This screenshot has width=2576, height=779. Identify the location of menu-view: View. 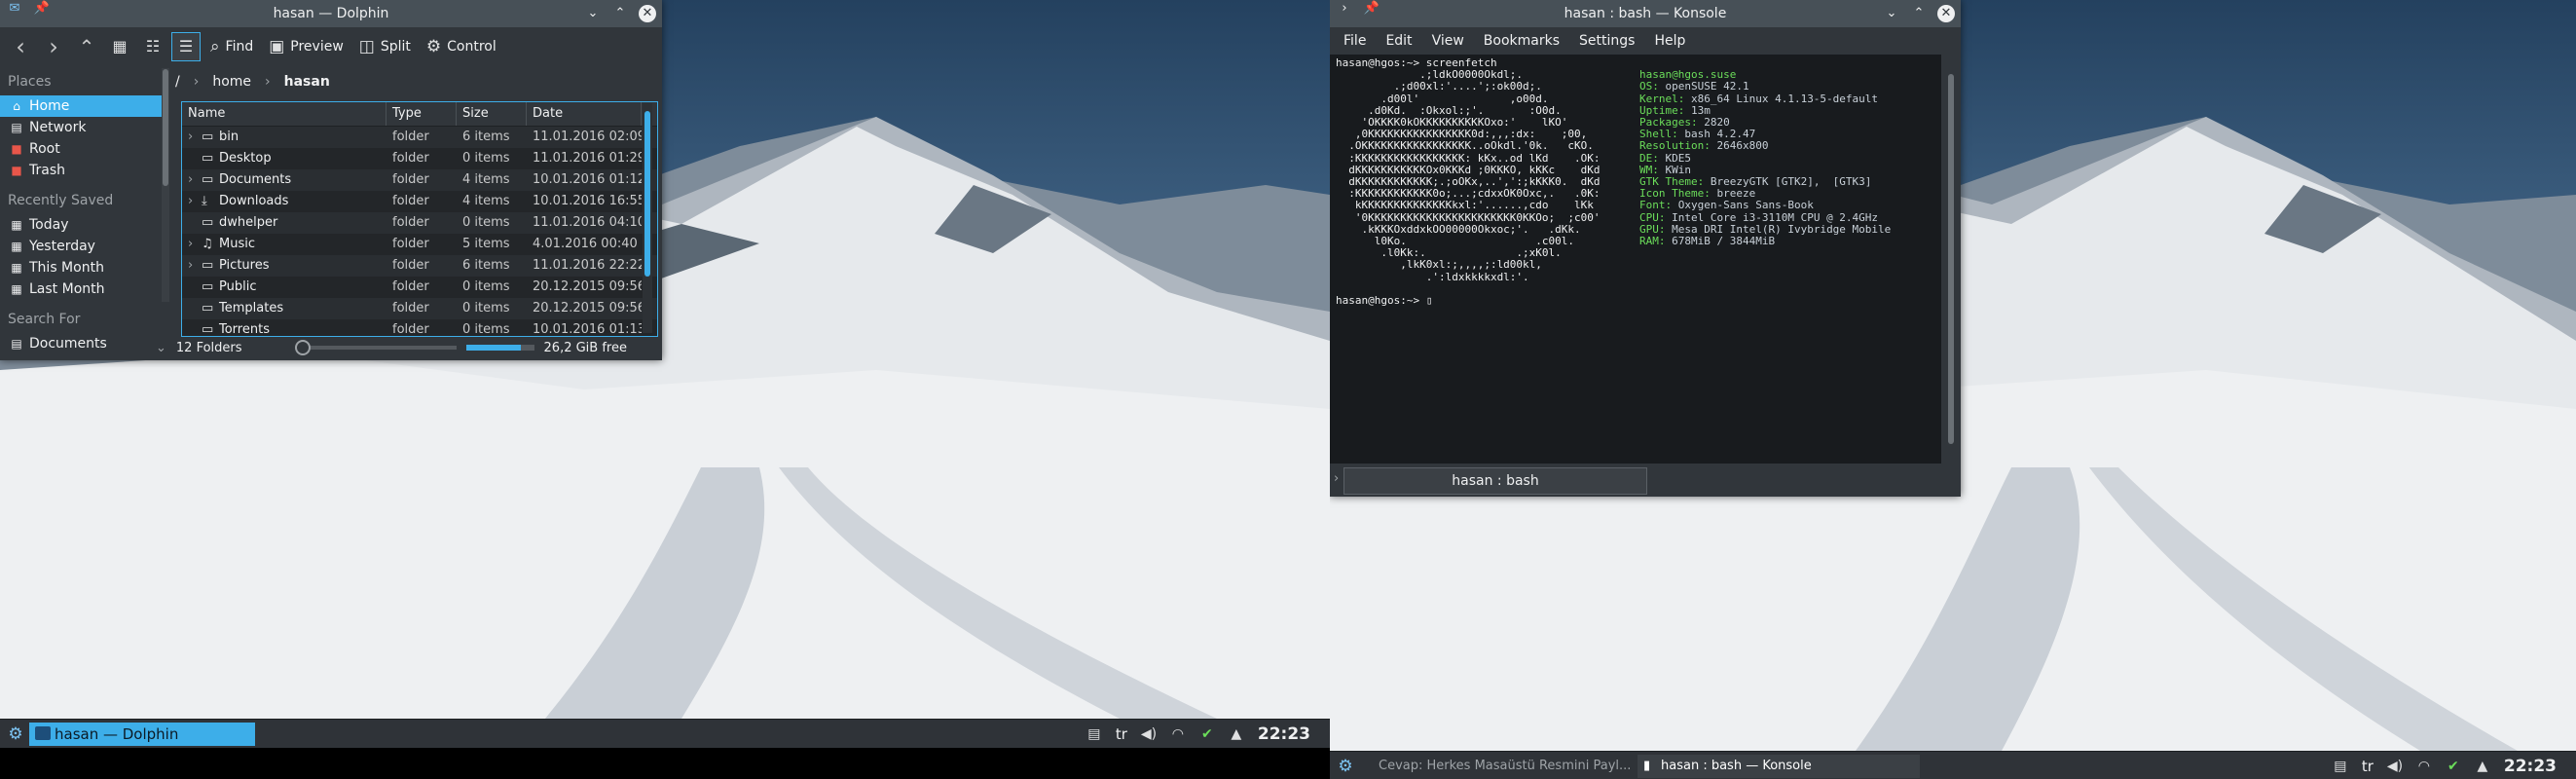
(1448, 41).